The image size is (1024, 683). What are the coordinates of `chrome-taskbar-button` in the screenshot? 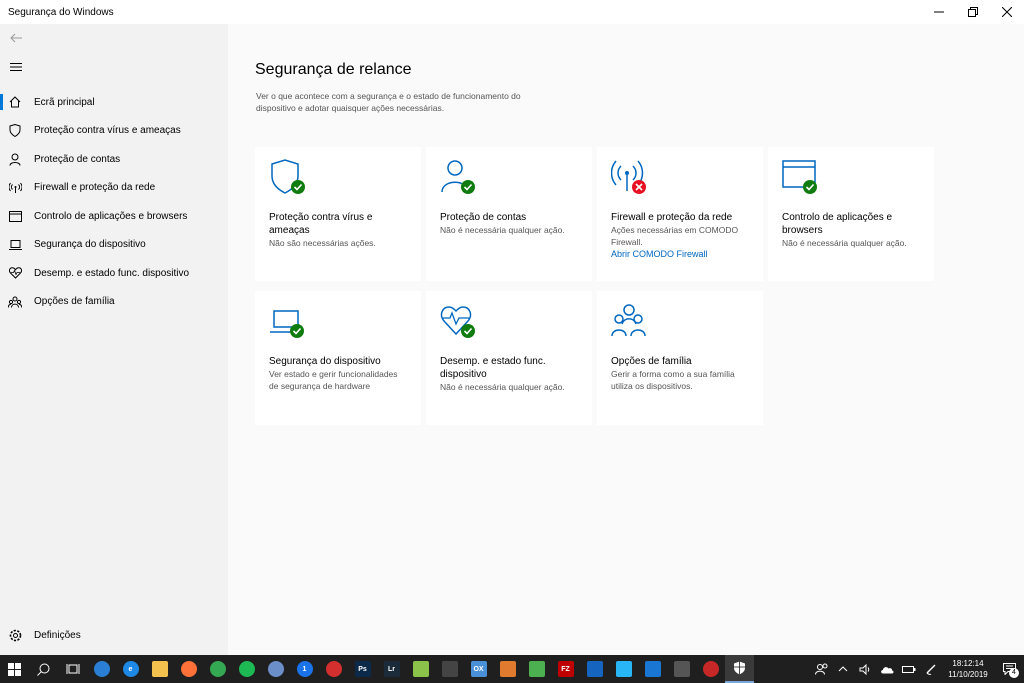 It's located at (217, 669).